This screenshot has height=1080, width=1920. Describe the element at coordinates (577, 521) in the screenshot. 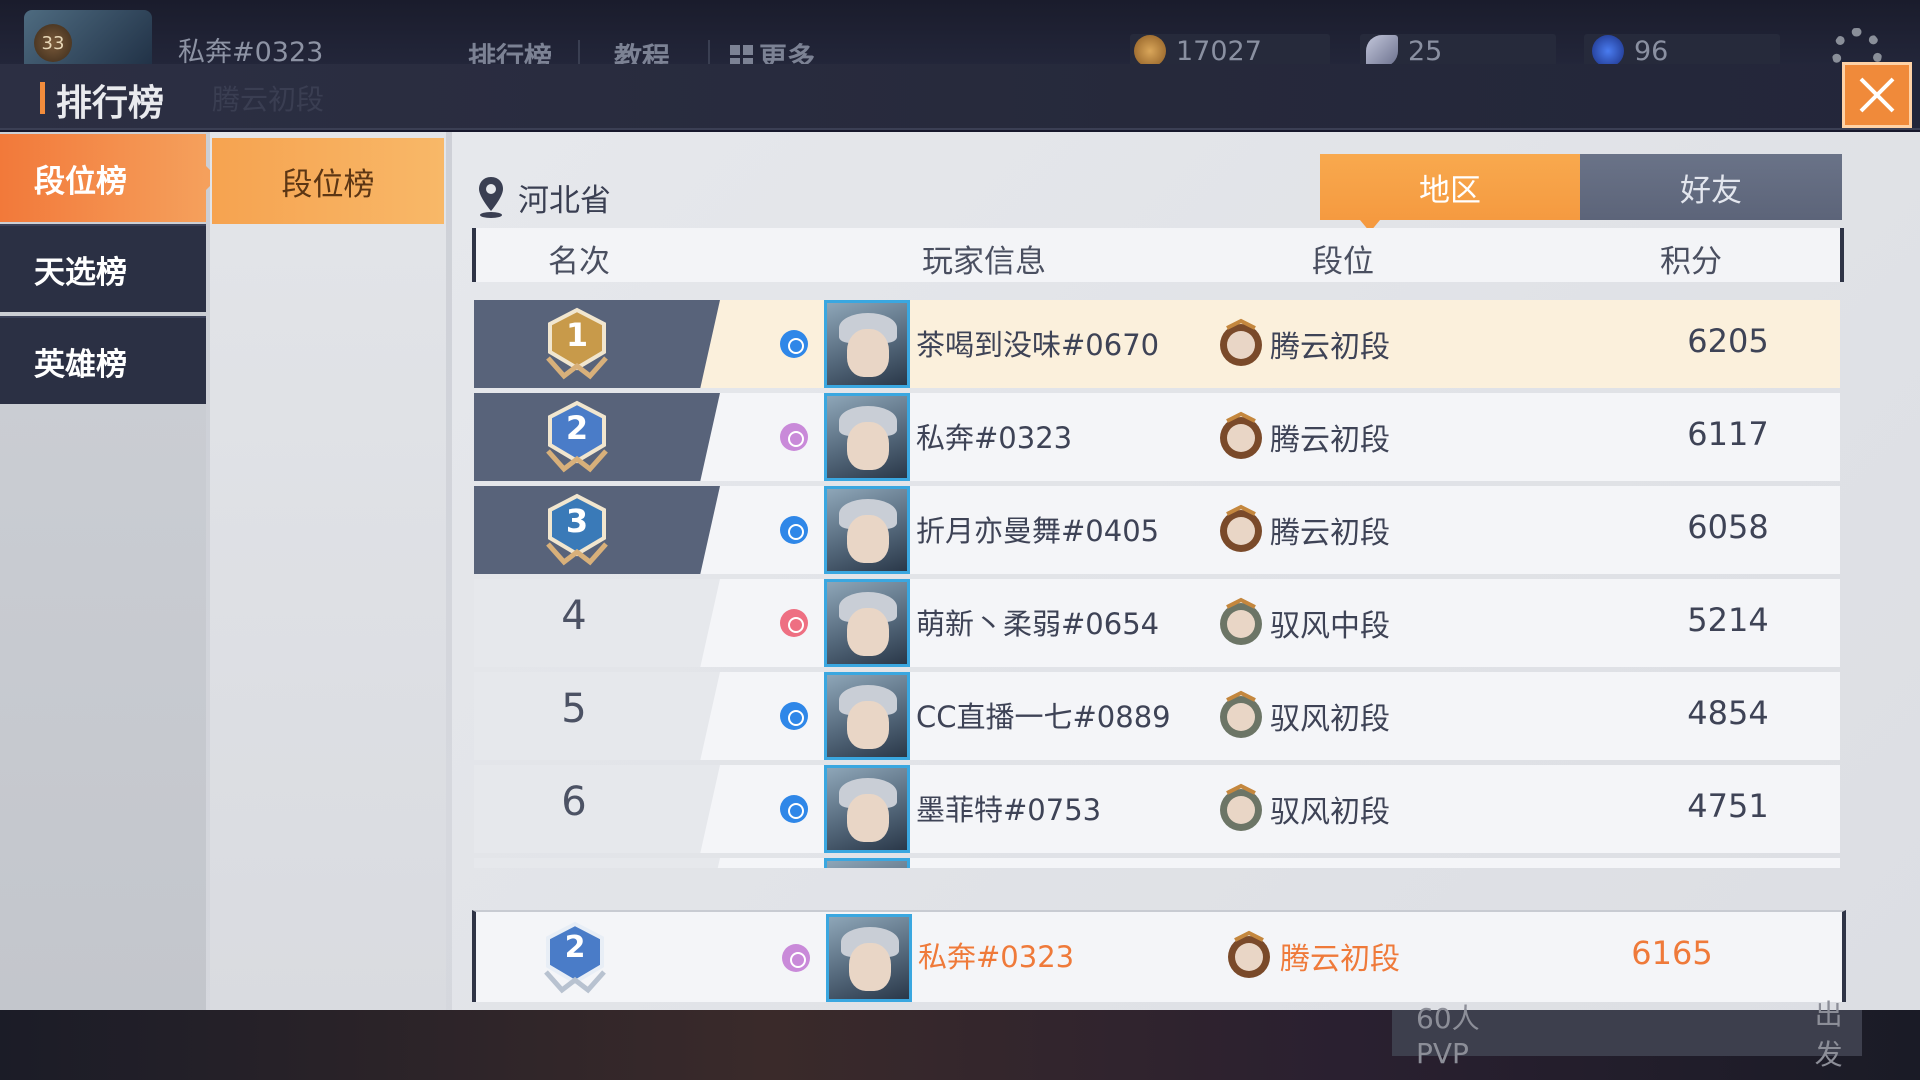

I see `rank-number: 3` at that location.